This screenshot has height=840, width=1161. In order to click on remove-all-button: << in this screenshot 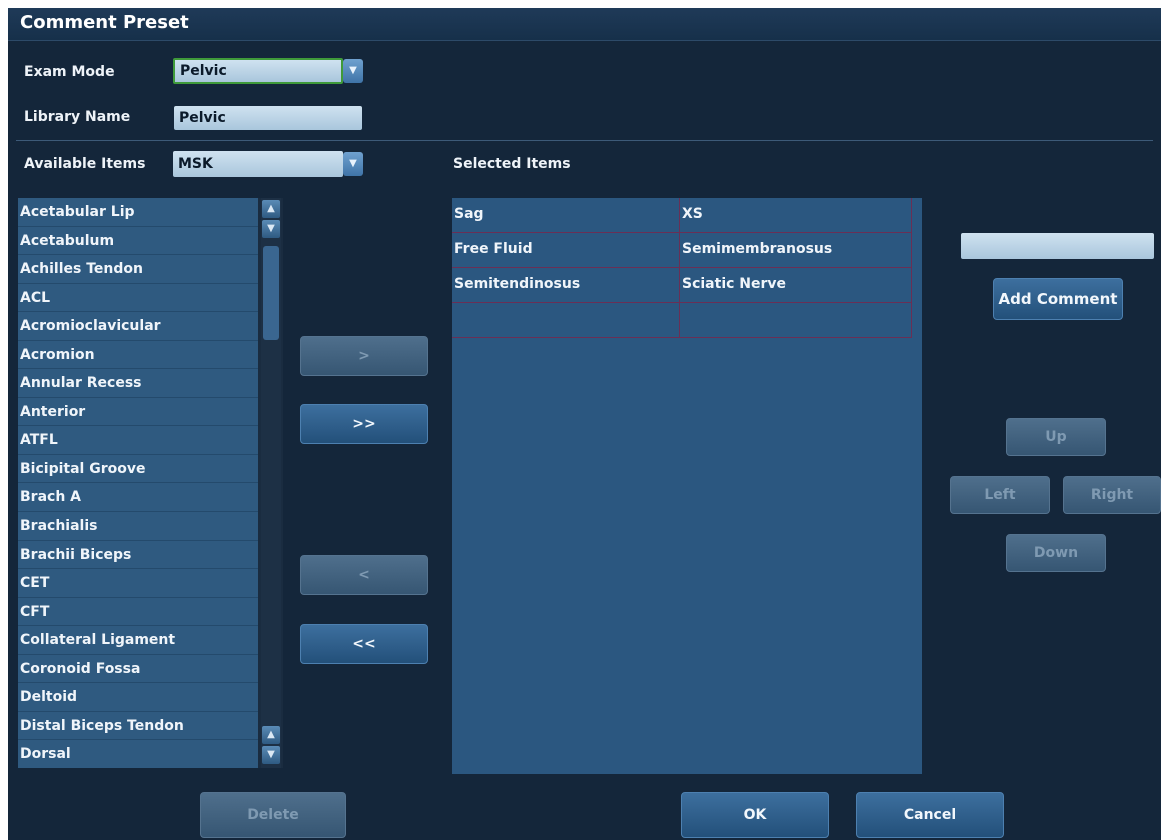, I will do `click(364, 644)`.